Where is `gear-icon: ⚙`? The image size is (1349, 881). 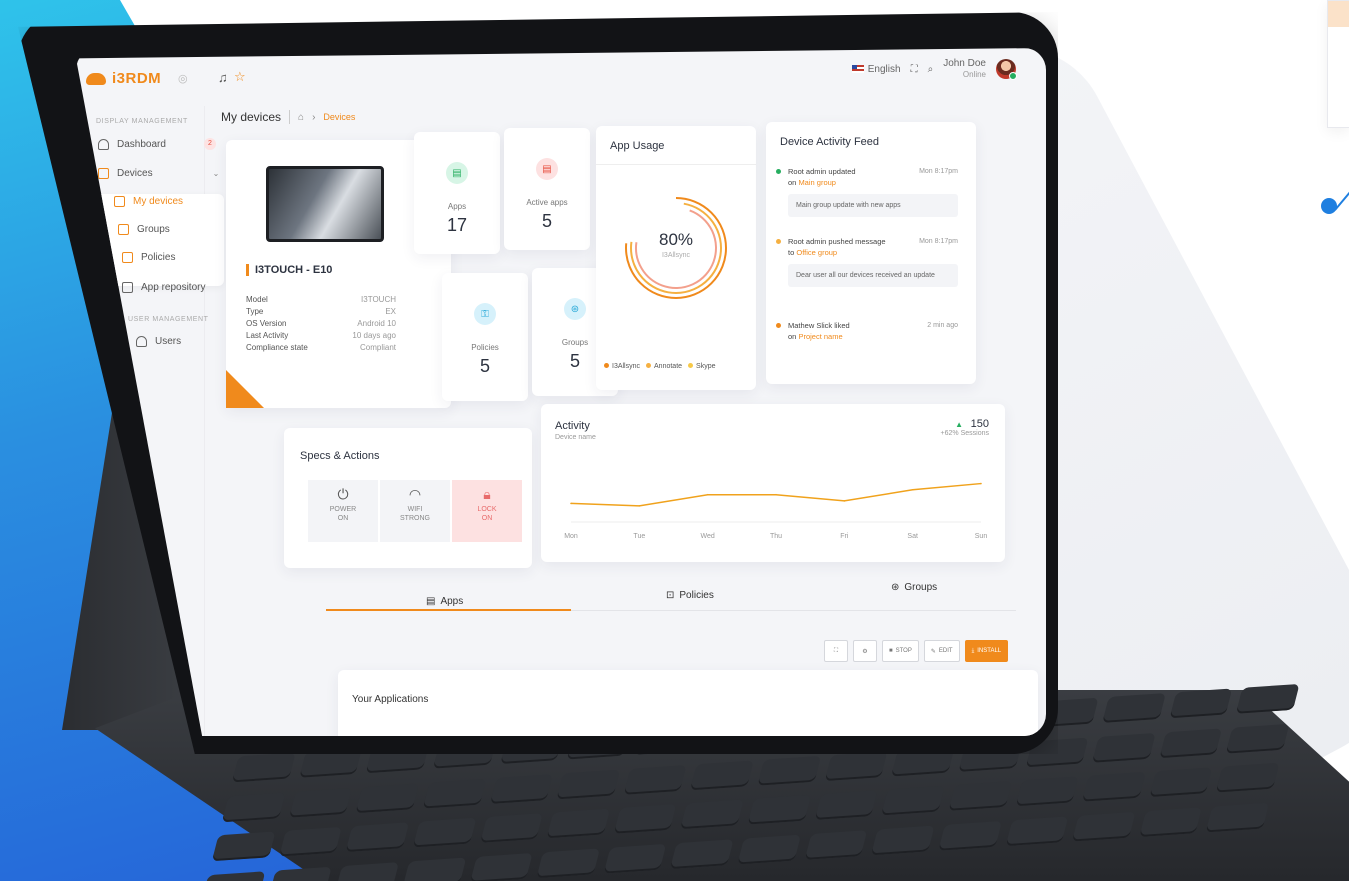
gear-icon: ⚙ is located at coordinates (865, 651).